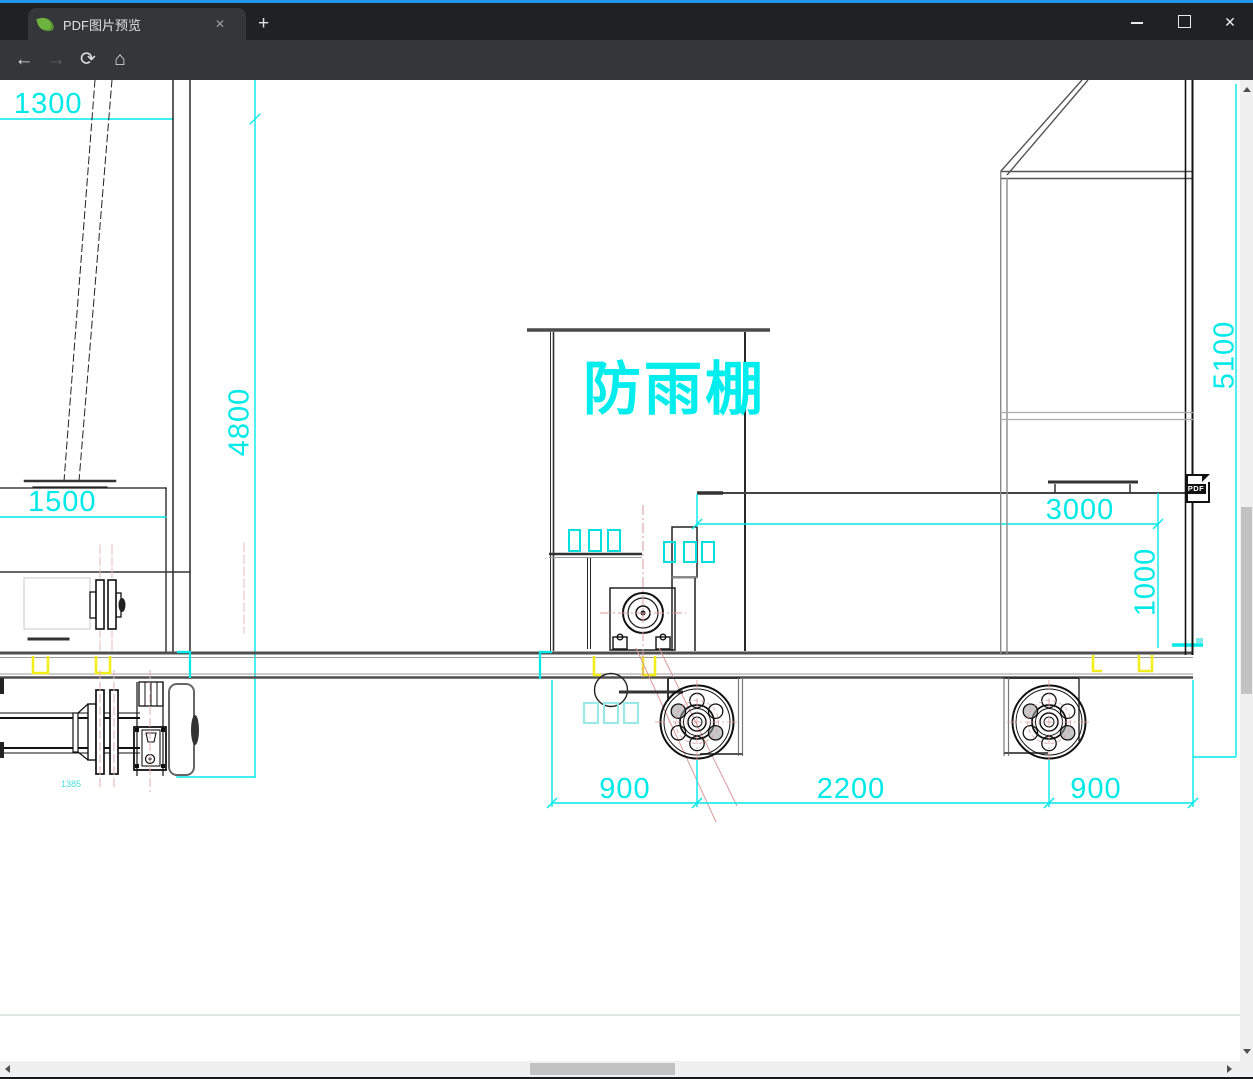 The width and height of the screenshot is (1253, 1079). Describe the element at coordinates (663, 718) in the screenshot. I see `wheel-left` at that location.